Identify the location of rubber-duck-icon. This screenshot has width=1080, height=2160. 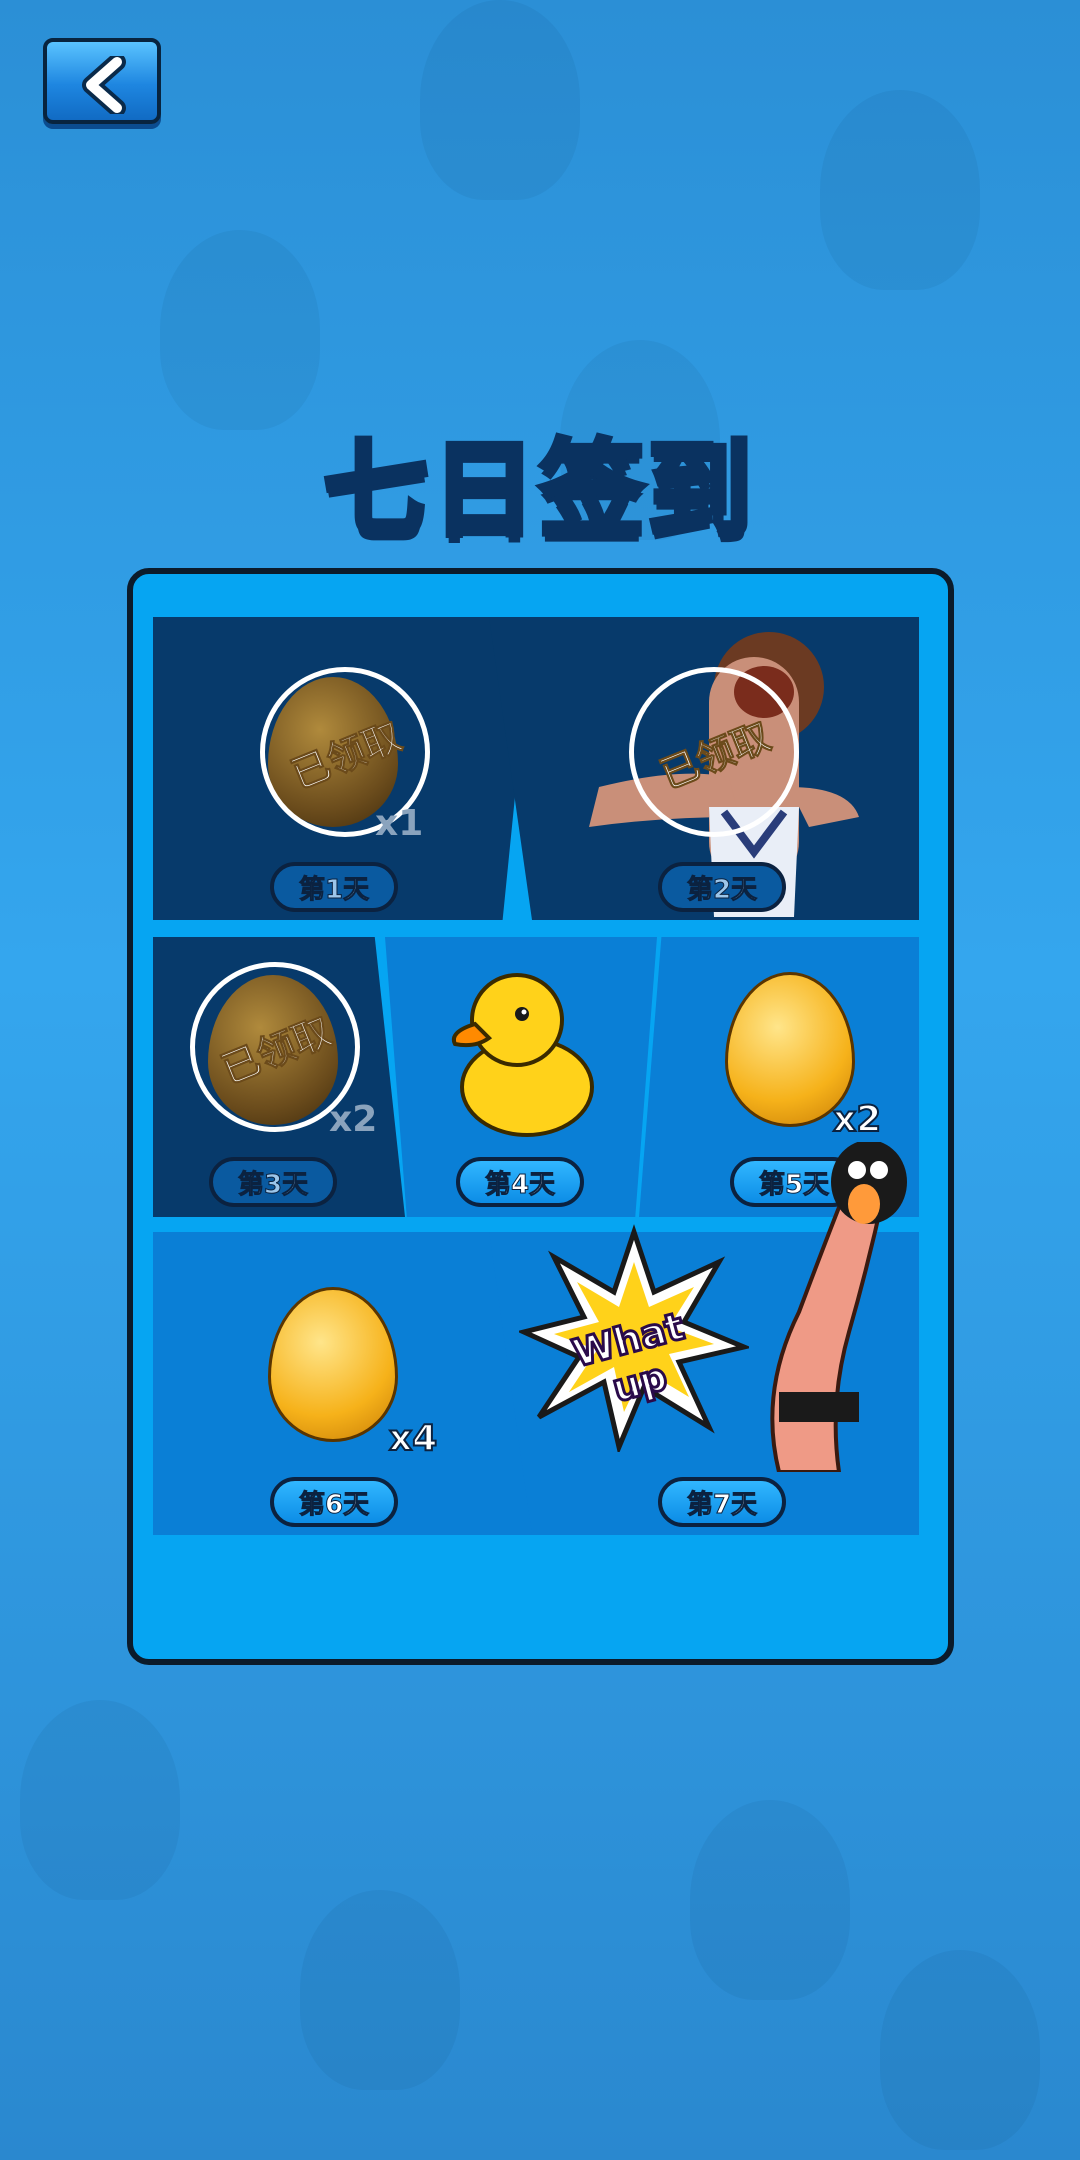
(523, 1055).